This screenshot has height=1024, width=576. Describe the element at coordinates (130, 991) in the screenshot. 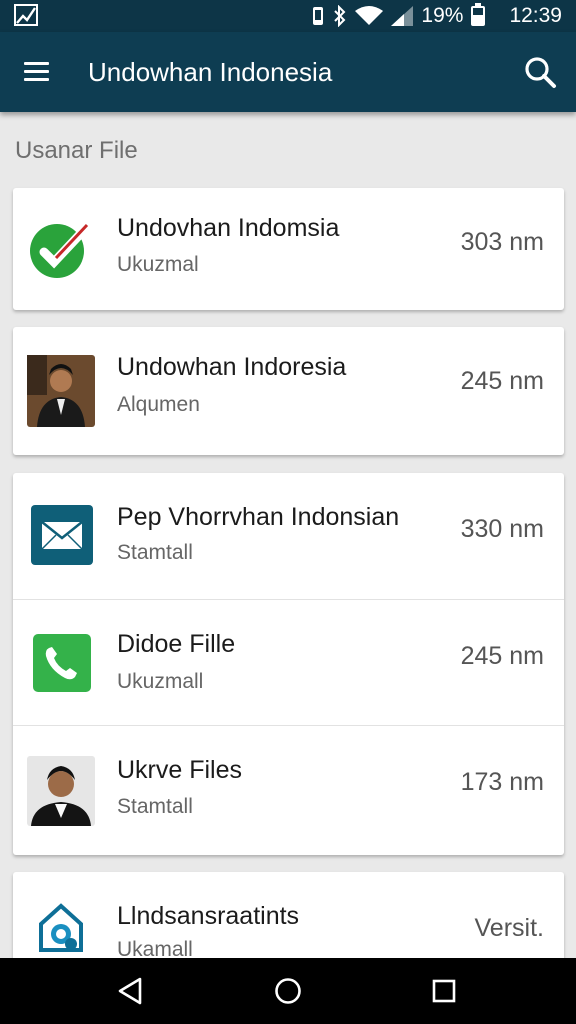

I see `back-icon` at that location.